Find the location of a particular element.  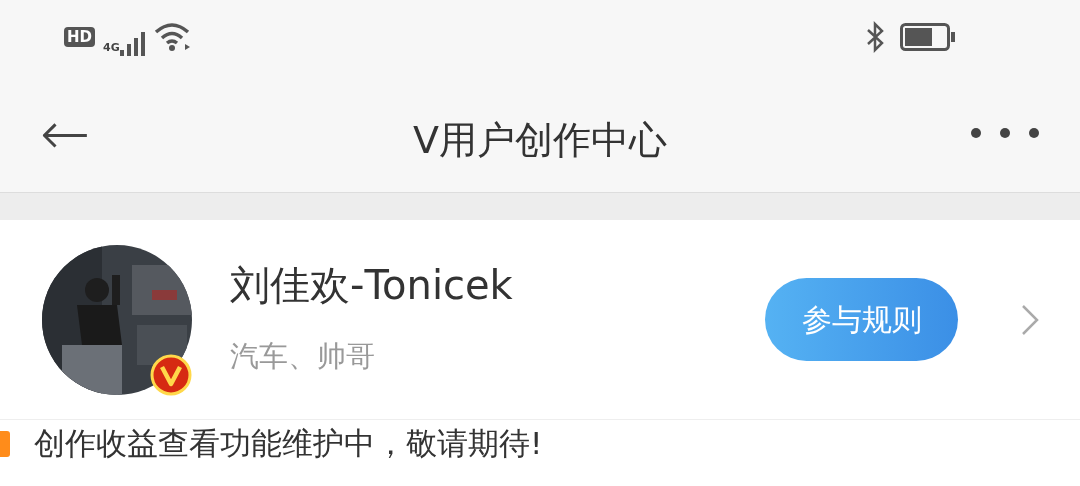

battery-icon is located at coordinates (928, 37).